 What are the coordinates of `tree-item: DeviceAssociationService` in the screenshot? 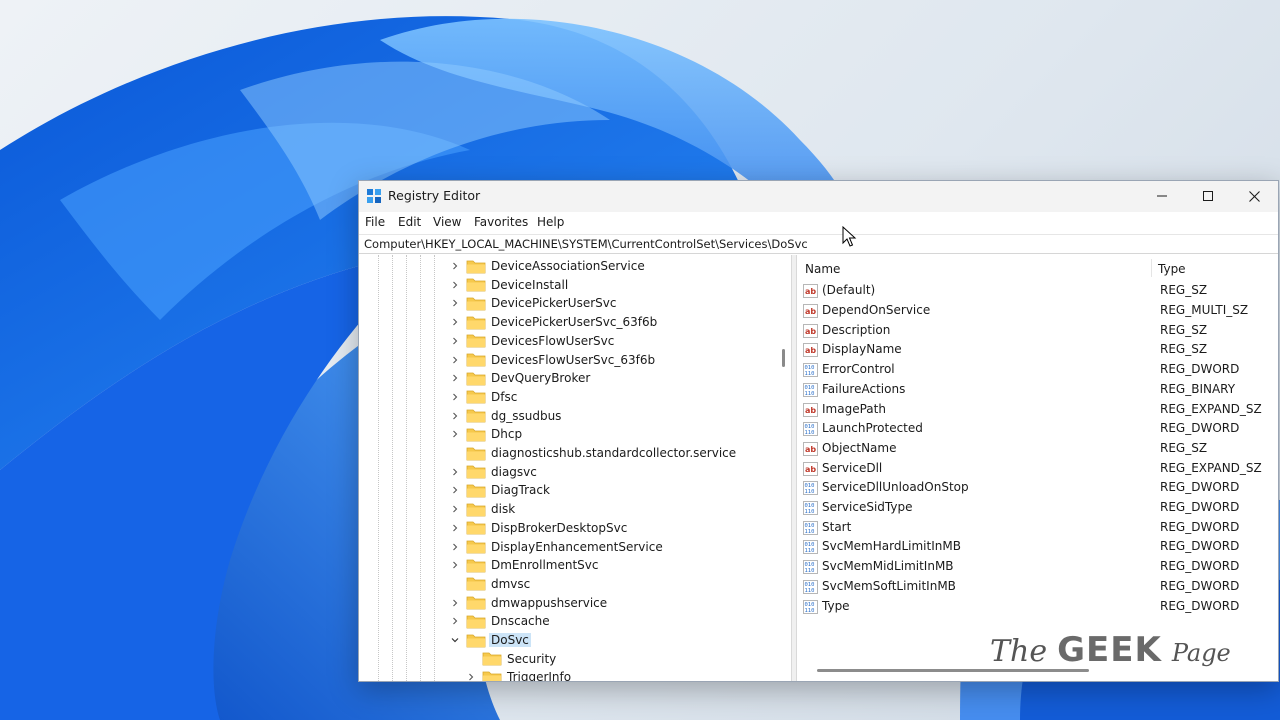 It's located at (547, 266).